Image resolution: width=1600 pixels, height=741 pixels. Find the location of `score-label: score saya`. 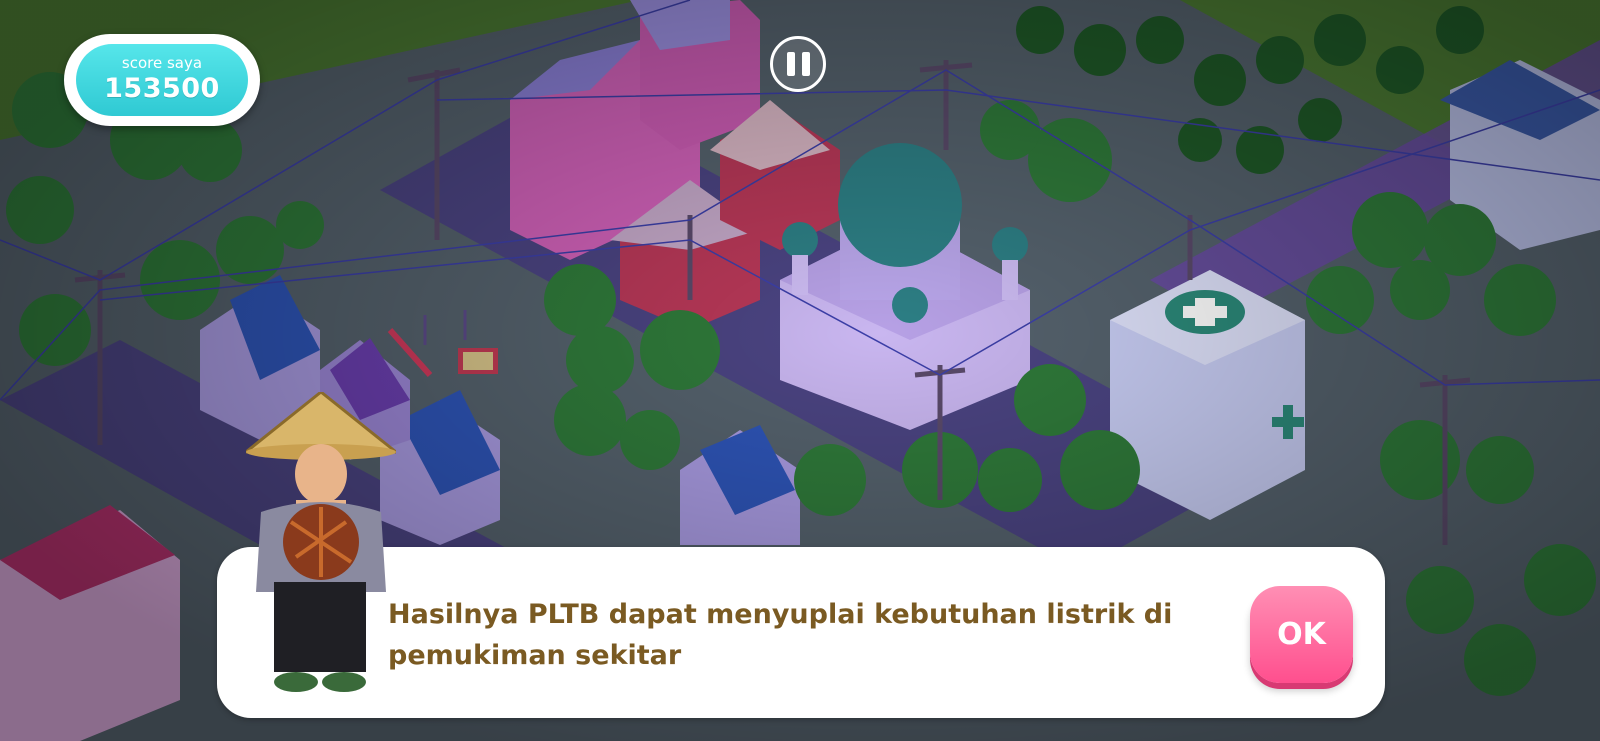

score-label: score saya is located at coordinates (162, 63).